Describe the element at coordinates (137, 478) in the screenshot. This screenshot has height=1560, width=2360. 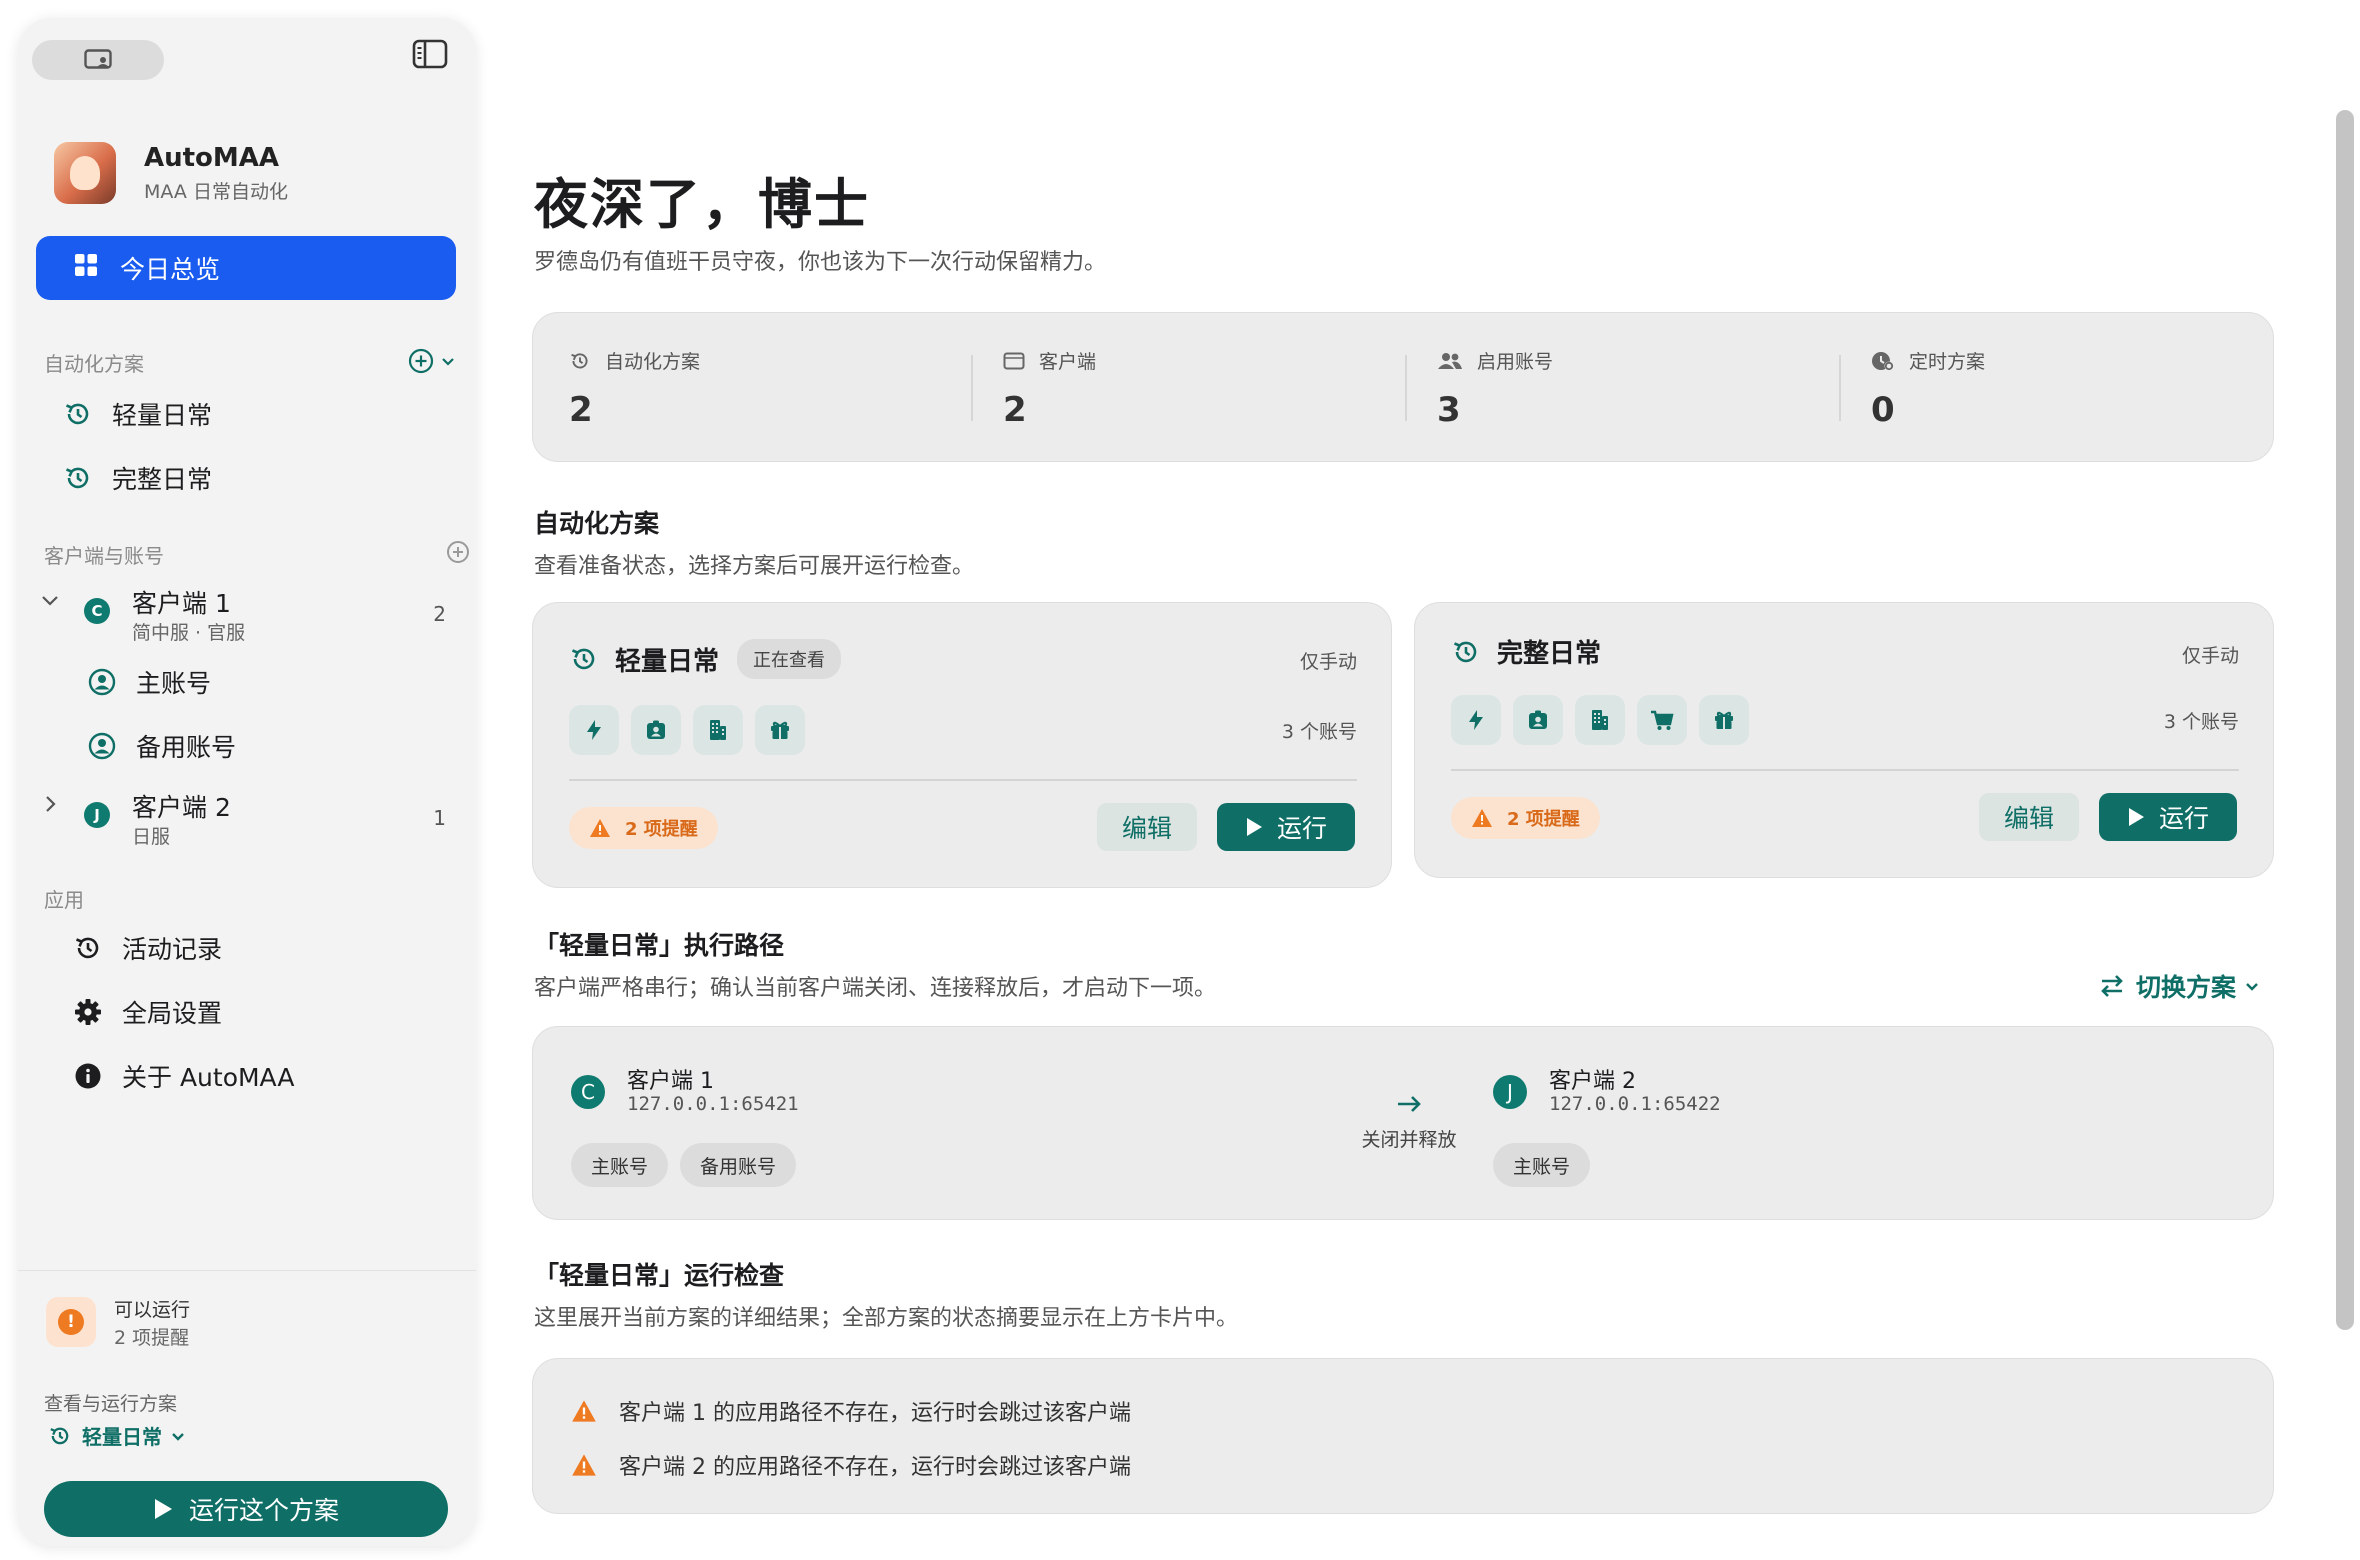
I see `sidebar-plan-full: 完整日常` at that location.